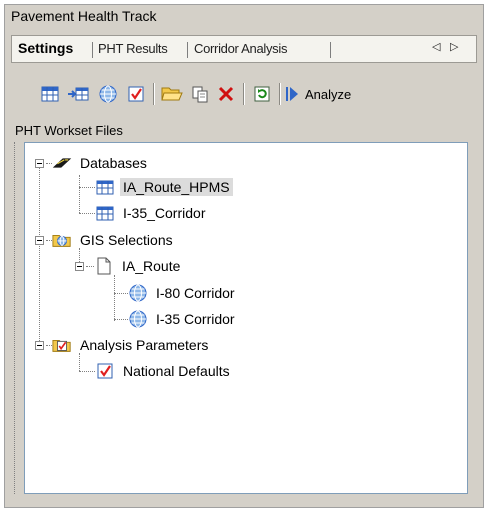 Image resolution: width=489 pixels, height=512 pixels. What do you see at coordinates (62, 345) in the screenshot?
I see `checklist-folder-icon` at bounding box center [62, 345].